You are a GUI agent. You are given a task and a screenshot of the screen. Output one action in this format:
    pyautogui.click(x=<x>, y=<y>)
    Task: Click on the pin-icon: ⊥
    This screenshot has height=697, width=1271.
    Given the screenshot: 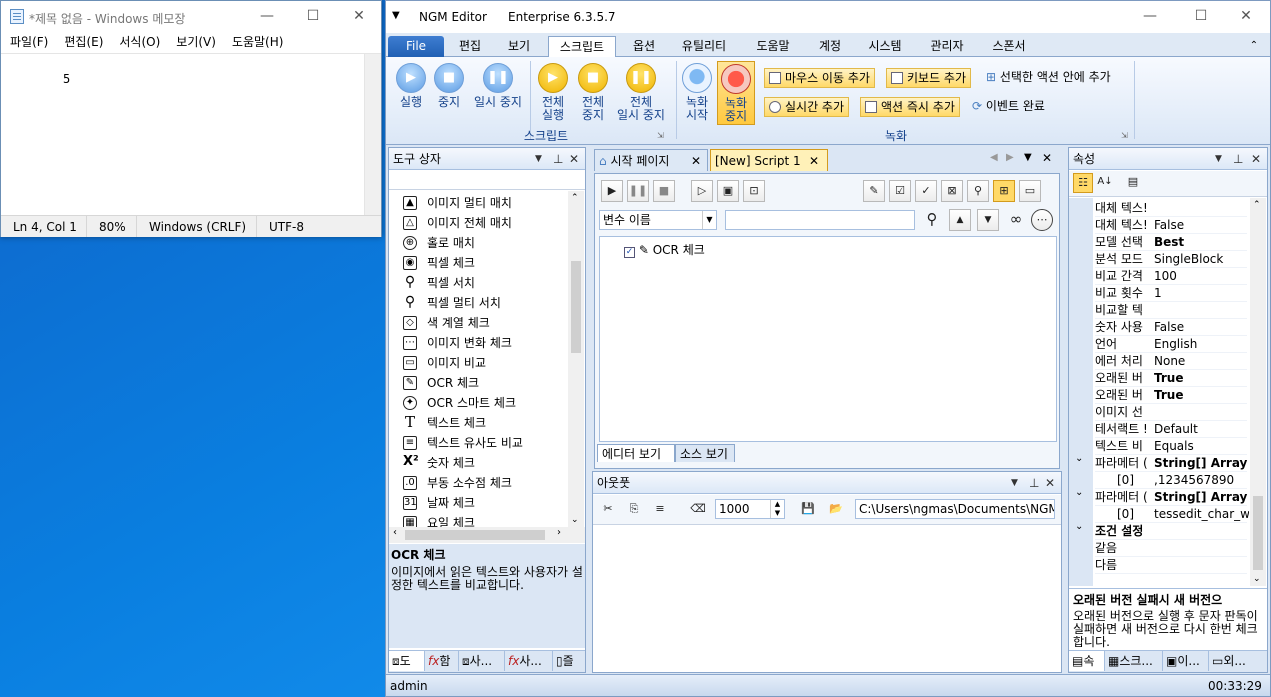 What is the action you would take?
    pyautogui.click(x=558, y=159)
    